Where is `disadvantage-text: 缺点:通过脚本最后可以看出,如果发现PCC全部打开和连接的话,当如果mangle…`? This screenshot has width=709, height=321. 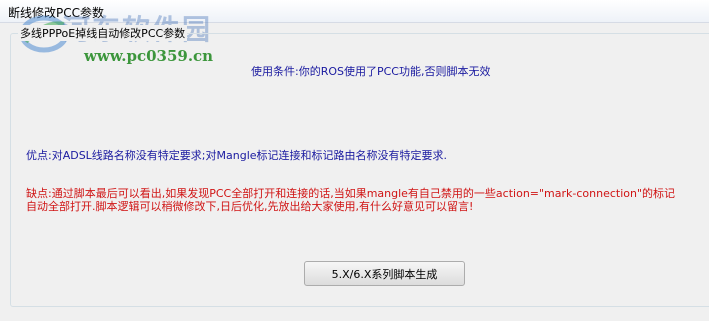
disadvantage-text: 缺点:通过脚本最后可以看出,如果发现PCC全部打开和连接的话,当如果mangle… is located at coordinates (350, 200).